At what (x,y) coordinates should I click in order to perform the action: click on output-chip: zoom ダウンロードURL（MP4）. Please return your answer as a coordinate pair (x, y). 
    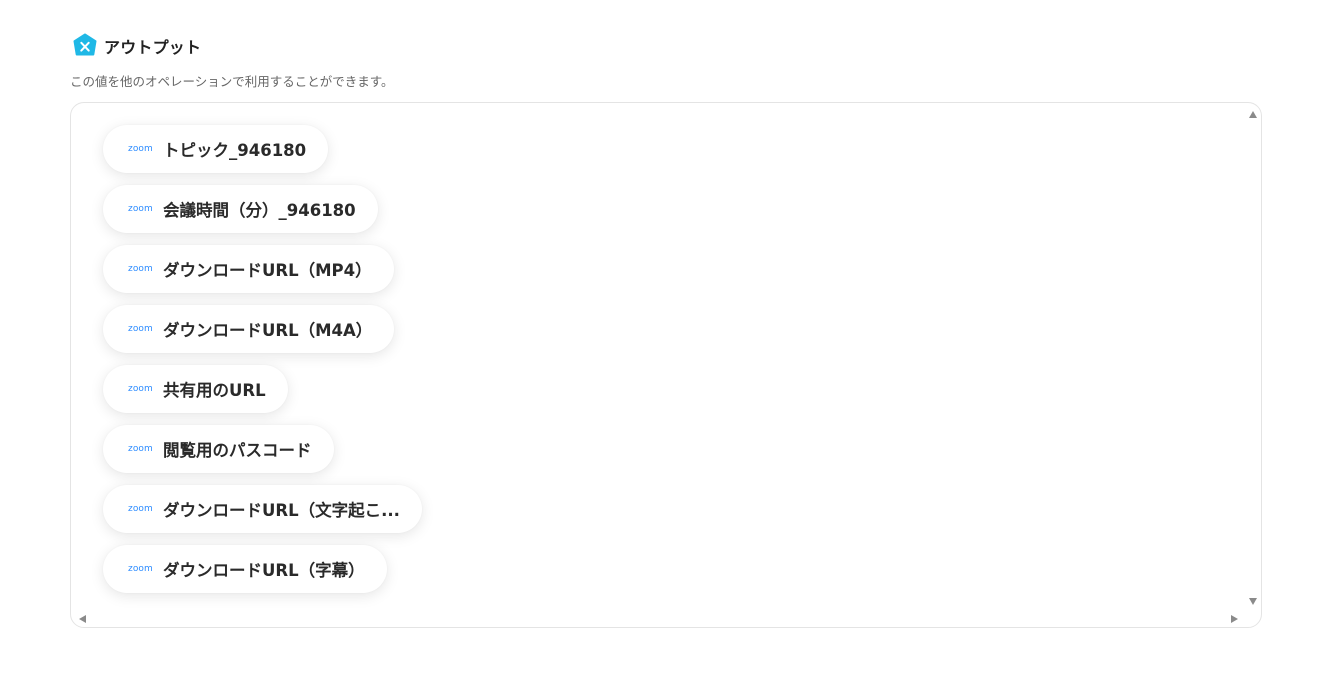
    Looking at the image, I should click on (248, 269).